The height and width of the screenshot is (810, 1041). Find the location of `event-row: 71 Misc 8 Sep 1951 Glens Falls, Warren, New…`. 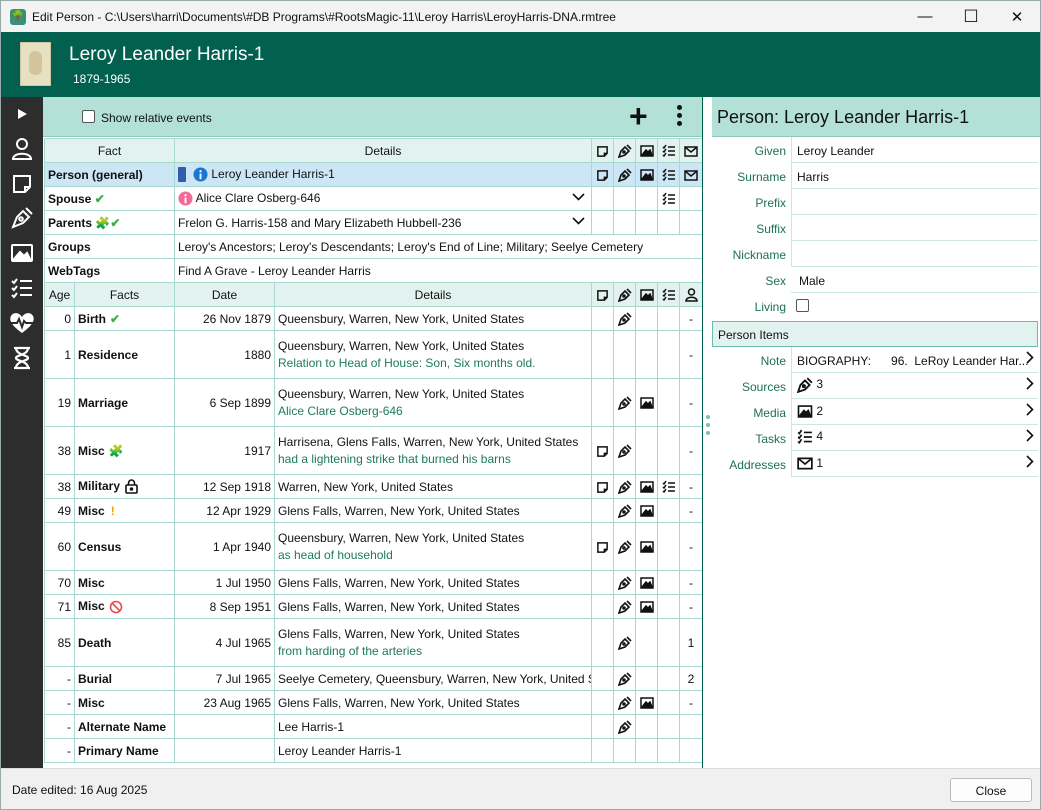

event-row: 71 Misc 8 Sep 1951 Glens Falls, Warren, New… is located at coordinates (373, 606).